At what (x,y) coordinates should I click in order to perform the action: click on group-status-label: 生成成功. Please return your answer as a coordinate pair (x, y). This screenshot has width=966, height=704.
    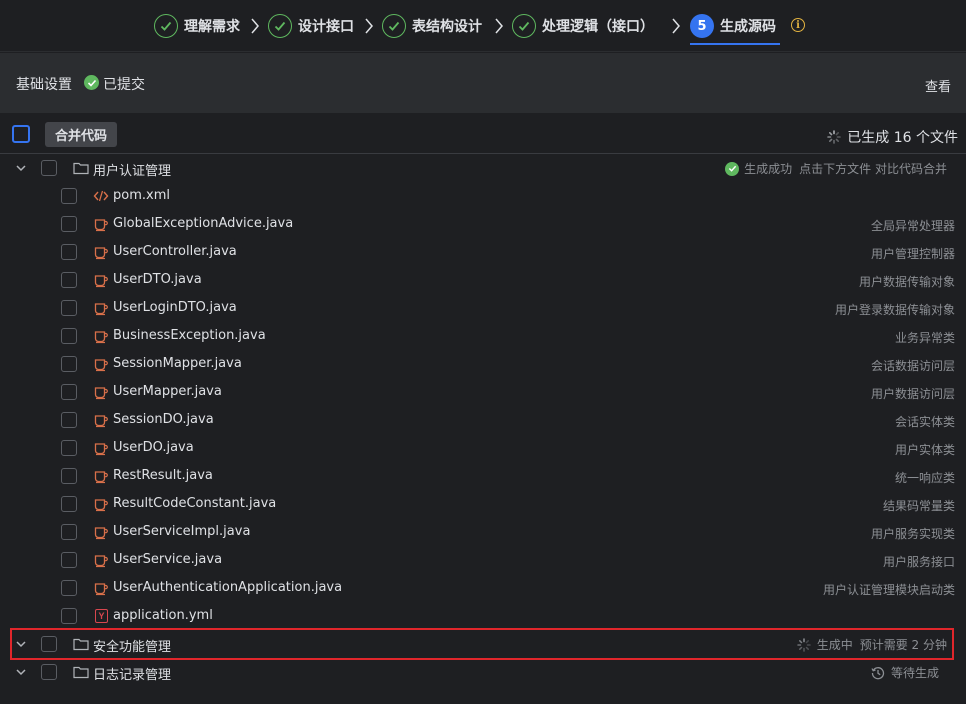
    Looking at the image, I should click on (768, 169).